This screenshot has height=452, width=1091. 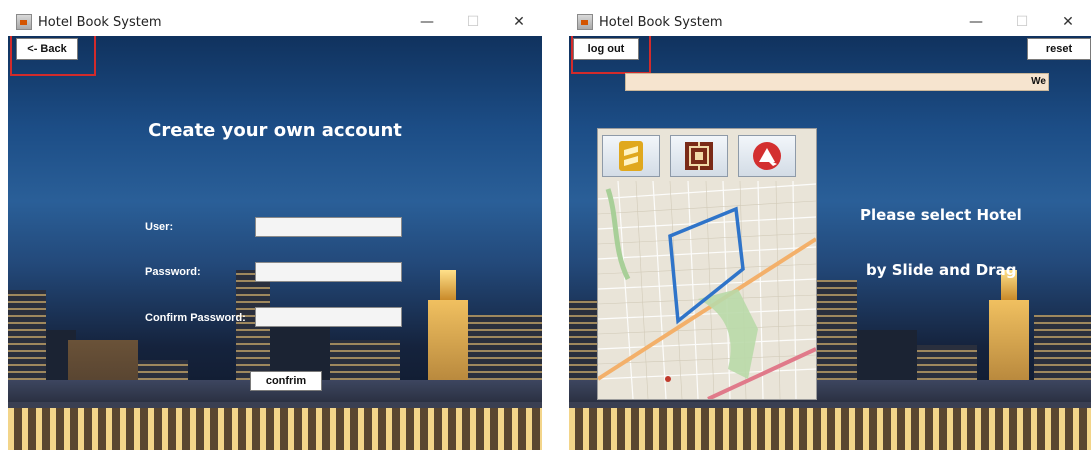 What do you see at coordinates (1059, 49) in the screenshot?
I see `reset-button: reset` at bounding box center [1059, 49].